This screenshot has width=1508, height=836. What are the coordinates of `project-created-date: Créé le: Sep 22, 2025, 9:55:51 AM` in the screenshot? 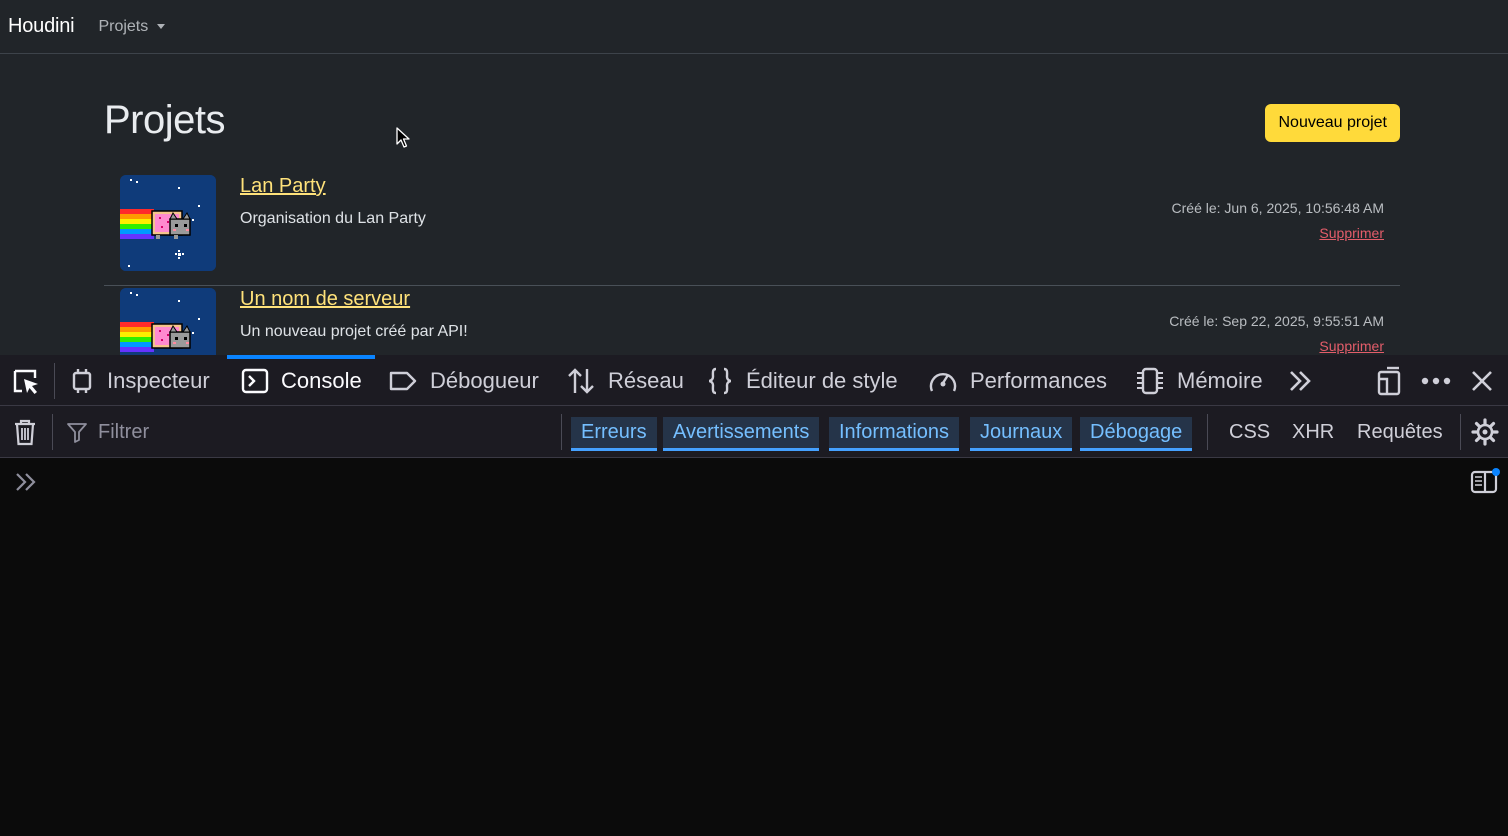 It's located at (1276, 321).